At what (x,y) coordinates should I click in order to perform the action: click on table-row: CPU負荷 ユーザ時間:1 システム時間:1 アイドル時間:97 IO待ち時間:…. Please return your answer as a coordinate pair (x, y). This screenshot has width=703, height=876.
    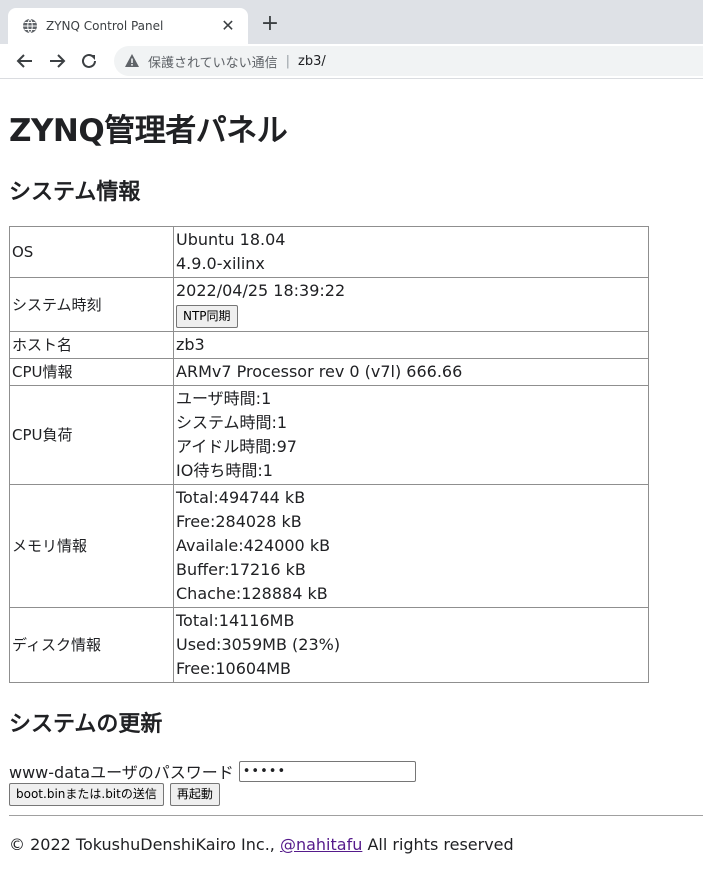
    Looking at the image, I should click on (329, 435).